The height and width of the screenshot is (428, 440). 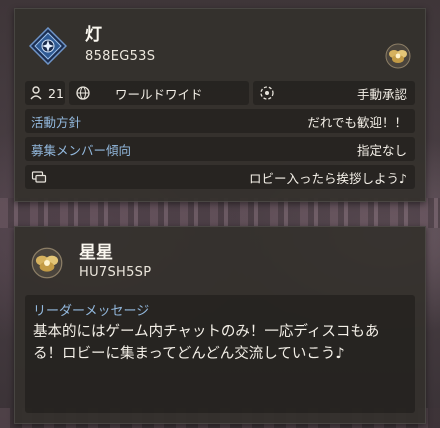 I want to click on leader-id: HU7SH5SP, so click(x=115, y=272).